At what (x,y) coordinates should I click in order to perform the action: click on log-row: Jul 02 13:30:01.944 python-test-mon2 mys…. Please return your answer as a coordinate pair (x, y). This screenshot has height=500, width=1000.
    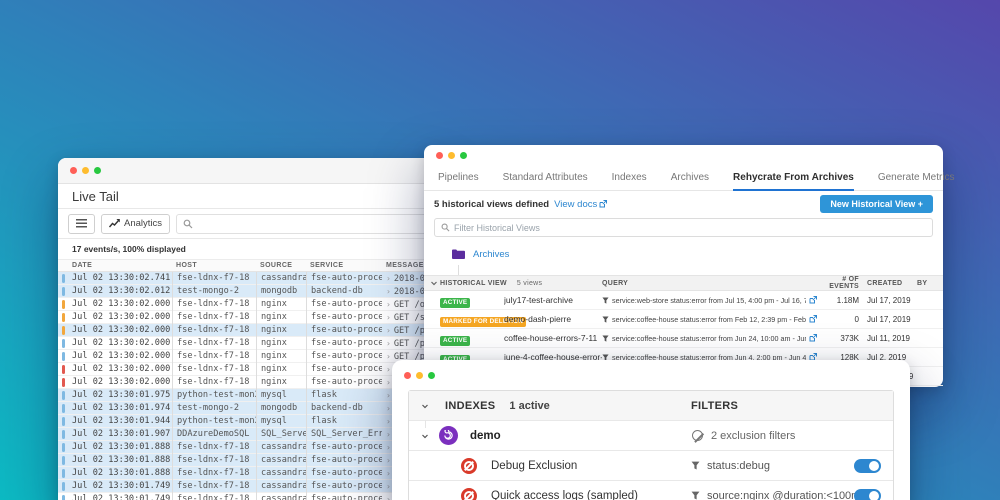
    Looking at the image, I should click on (249, 421).